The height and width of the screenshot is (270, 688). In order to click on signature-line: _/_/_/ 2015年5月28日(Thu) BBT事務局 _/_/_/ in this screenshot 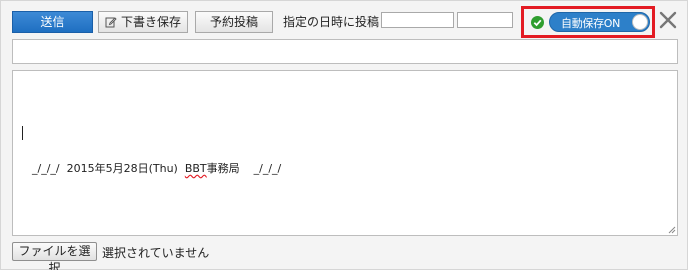, I will do `click(156, 168)`.